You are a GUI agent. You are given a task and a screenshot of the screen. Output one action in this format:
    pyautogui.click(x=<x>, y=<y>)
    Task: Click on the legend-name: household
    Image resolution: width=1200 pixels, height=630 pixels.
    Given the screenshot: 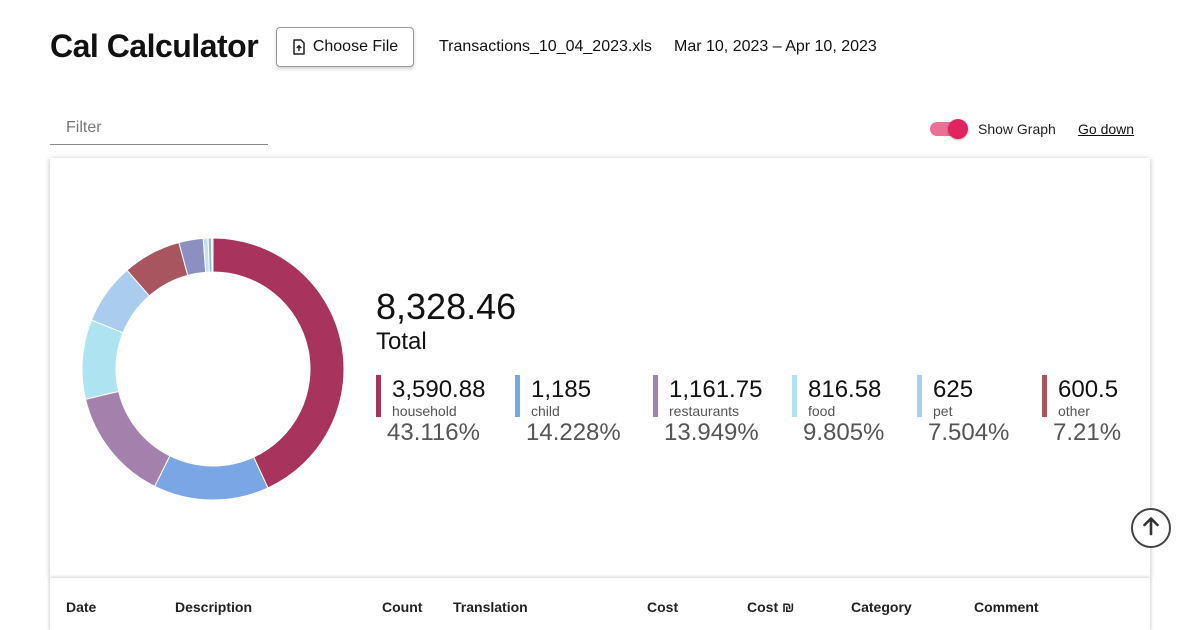 What is the action you would take?
    pyautogui.click(x=424, y=411)
    